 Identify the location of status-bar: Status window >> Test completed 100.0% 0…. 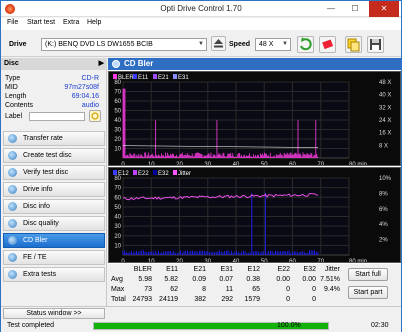
(201, 319).